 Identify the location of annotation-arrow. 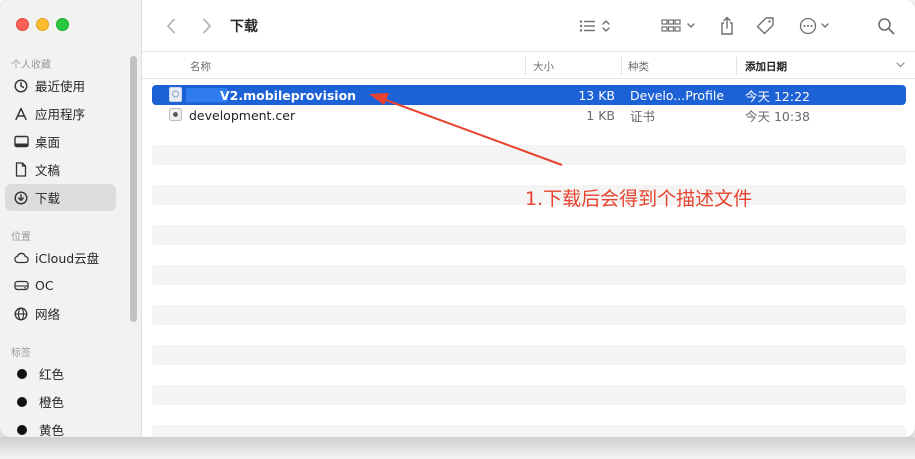
(466, 129).